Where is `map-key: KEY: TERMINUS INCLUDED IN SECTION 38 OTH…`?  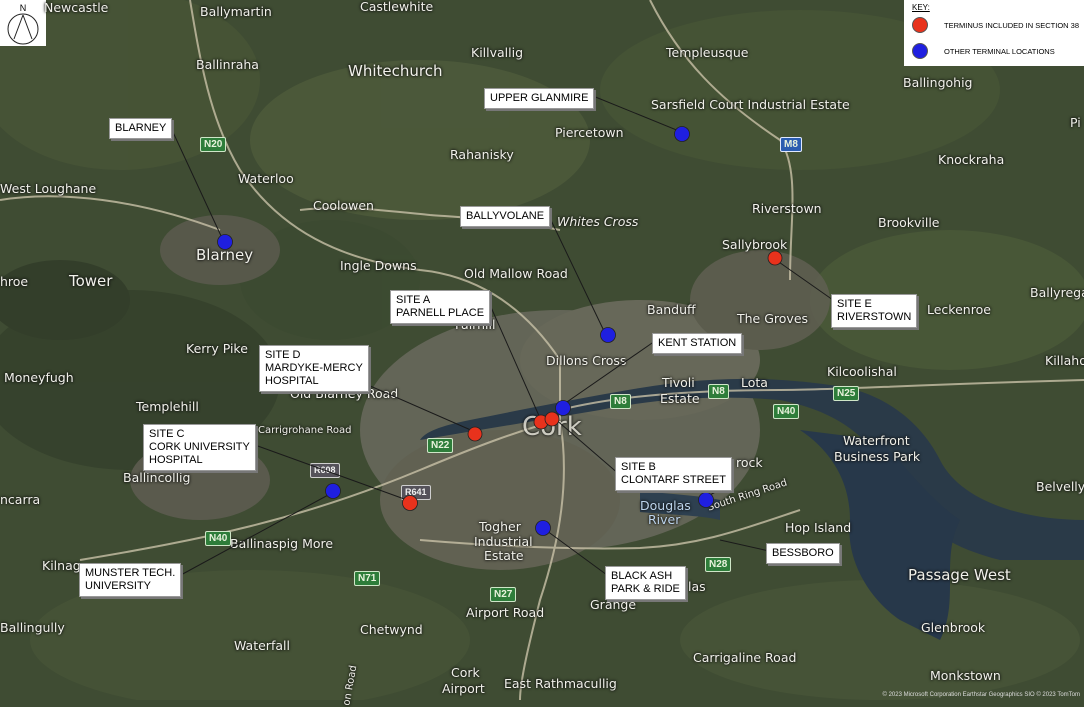 map-key: KEY: TERMINUS INCLUDED IN SECTION 38 OTH… is located at coordinates (994, 33).